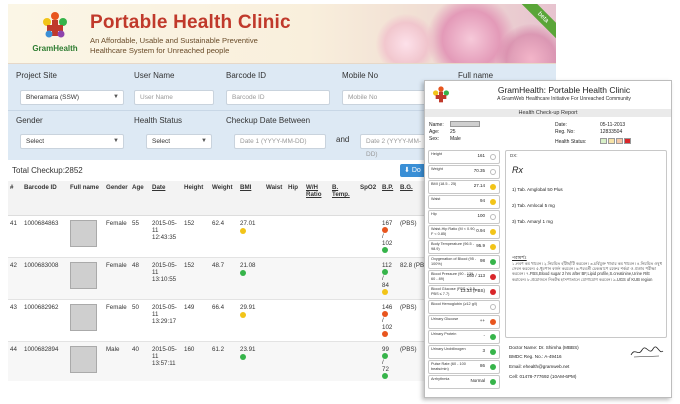  I want to click on vital-name: Waist, so click(436, 199).